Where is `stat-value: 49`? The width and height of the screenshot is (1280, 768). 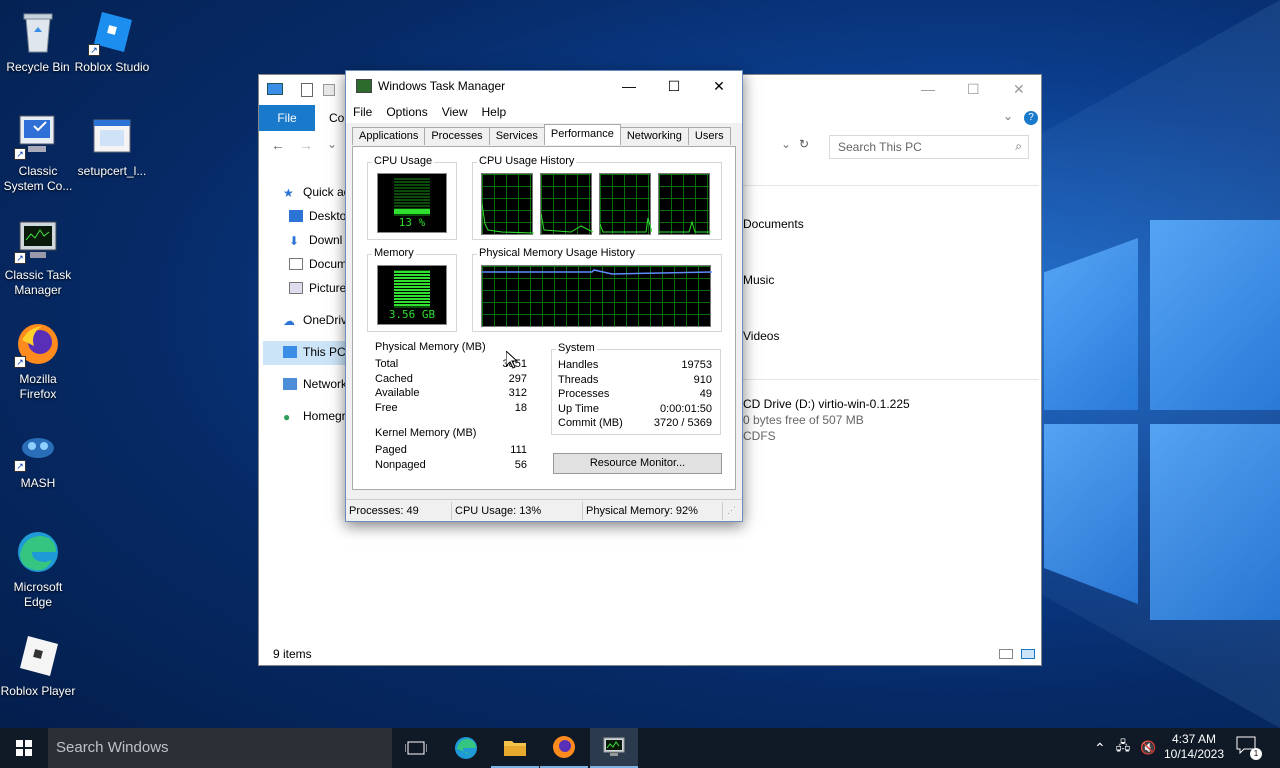 stat-value: 49 is located at coordinates (705, 394).